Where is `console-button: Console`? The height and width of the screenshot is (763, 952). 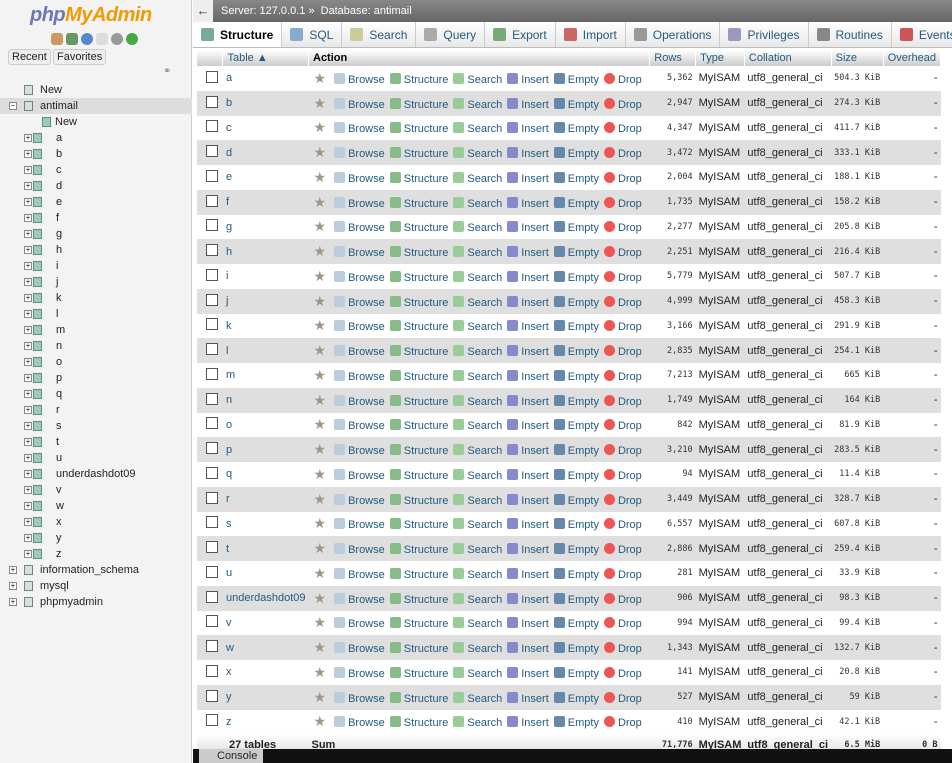
console-button: Console is located at coordinates (231, 756).